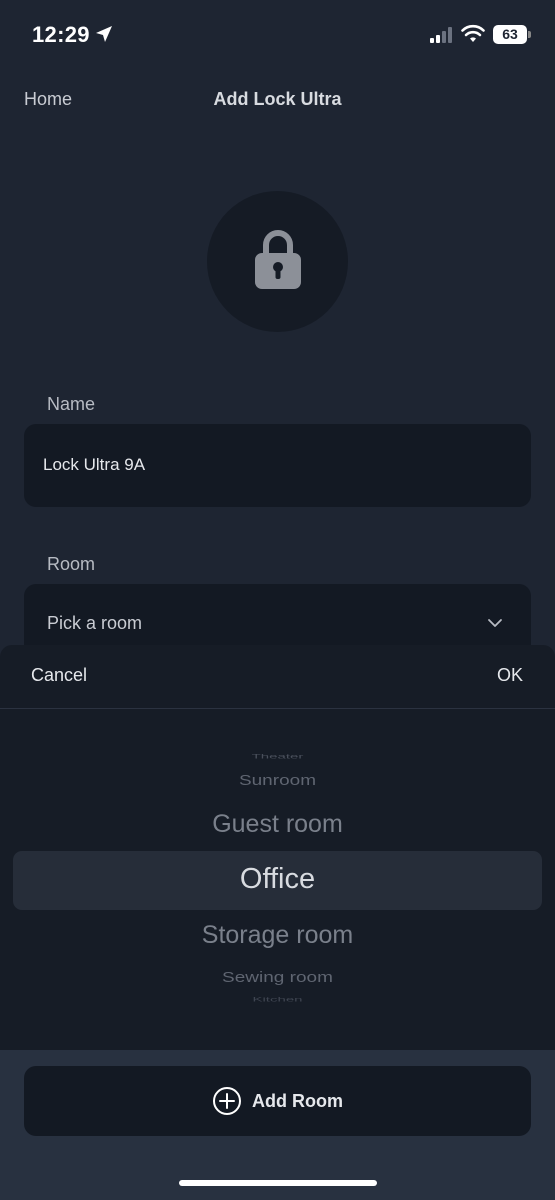 This screenshot has height=1200, width=555. What do you see at coordinates (59, 675) in the screenshot?
I see `cancel-button: Cancel` at bounding box center [59, 675].